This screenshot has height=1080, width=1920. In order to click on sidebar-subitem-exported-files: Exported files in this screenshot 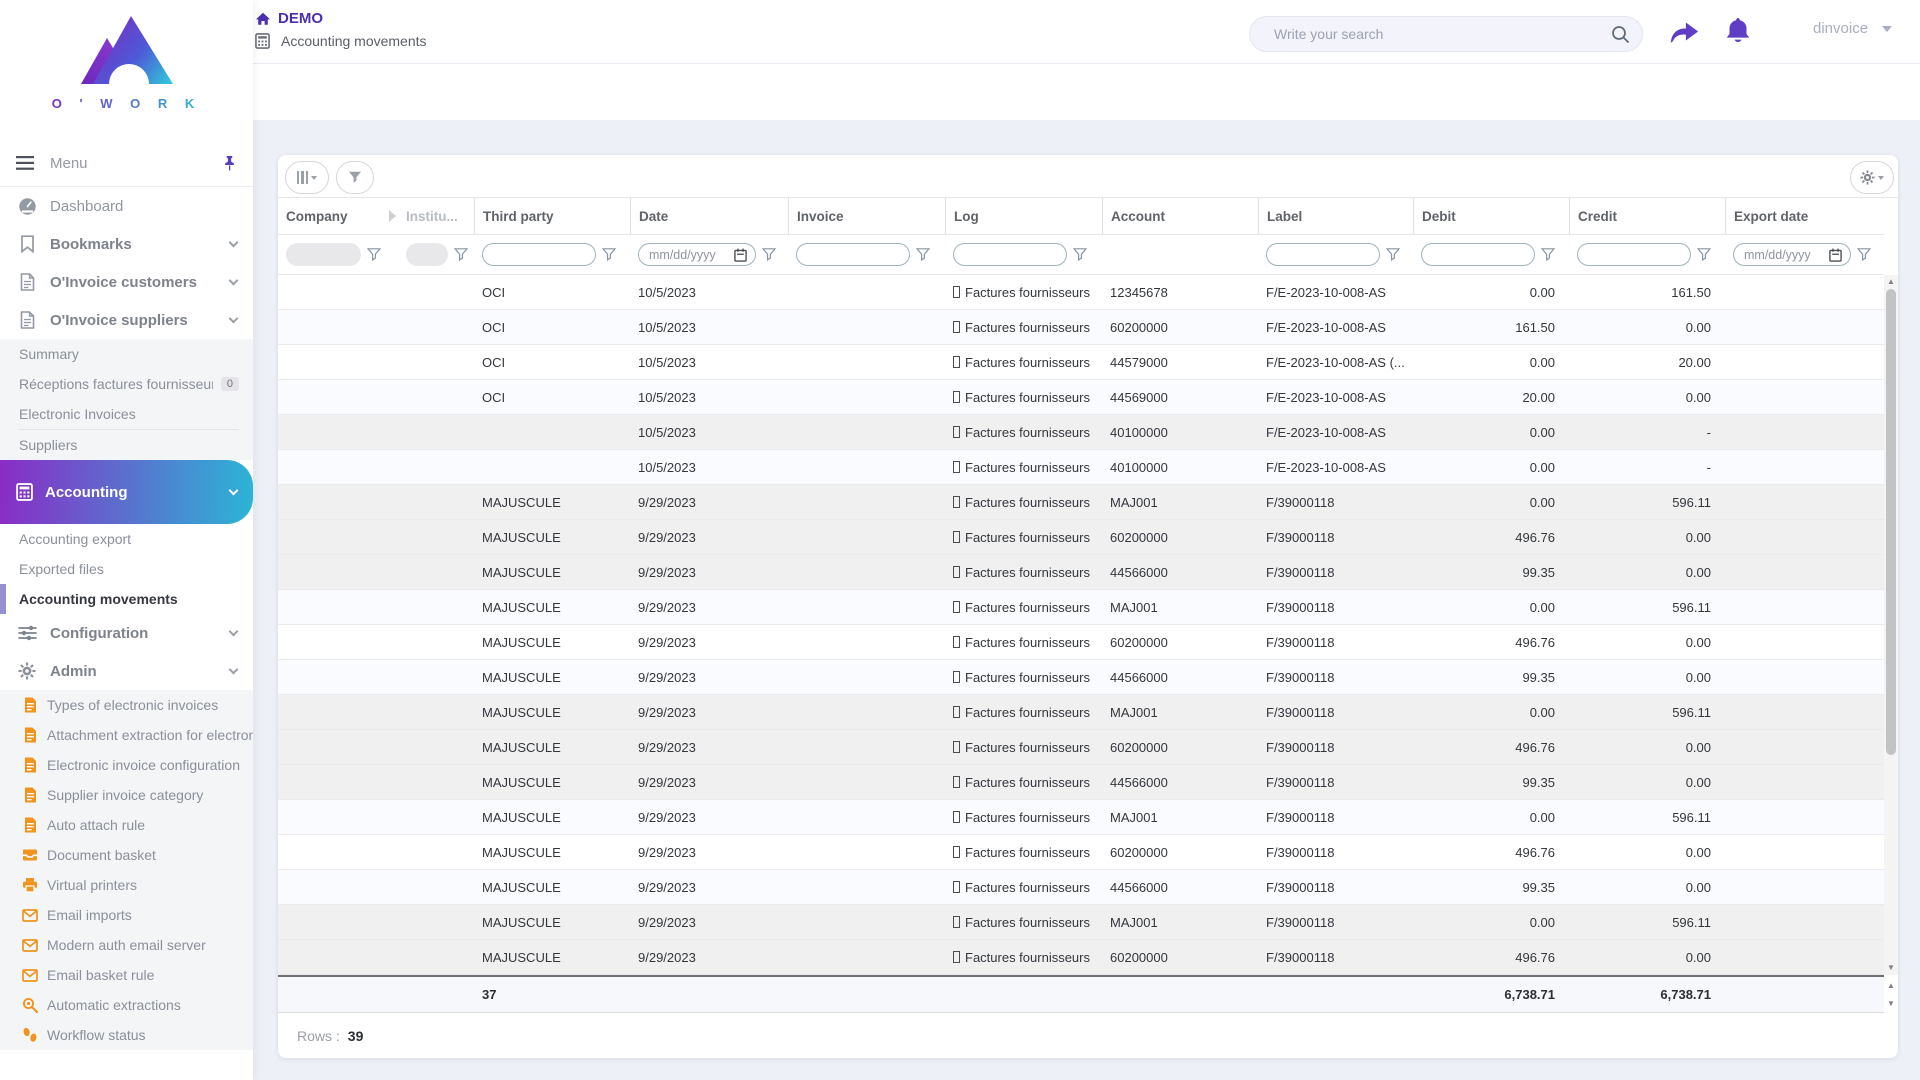, I will do `click(126, 569)`.